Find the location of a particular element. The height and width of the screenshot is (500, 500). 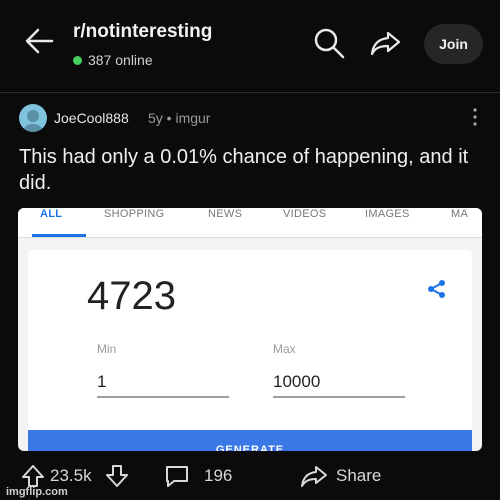

more-options-icon is located at coordinates (475, 117).